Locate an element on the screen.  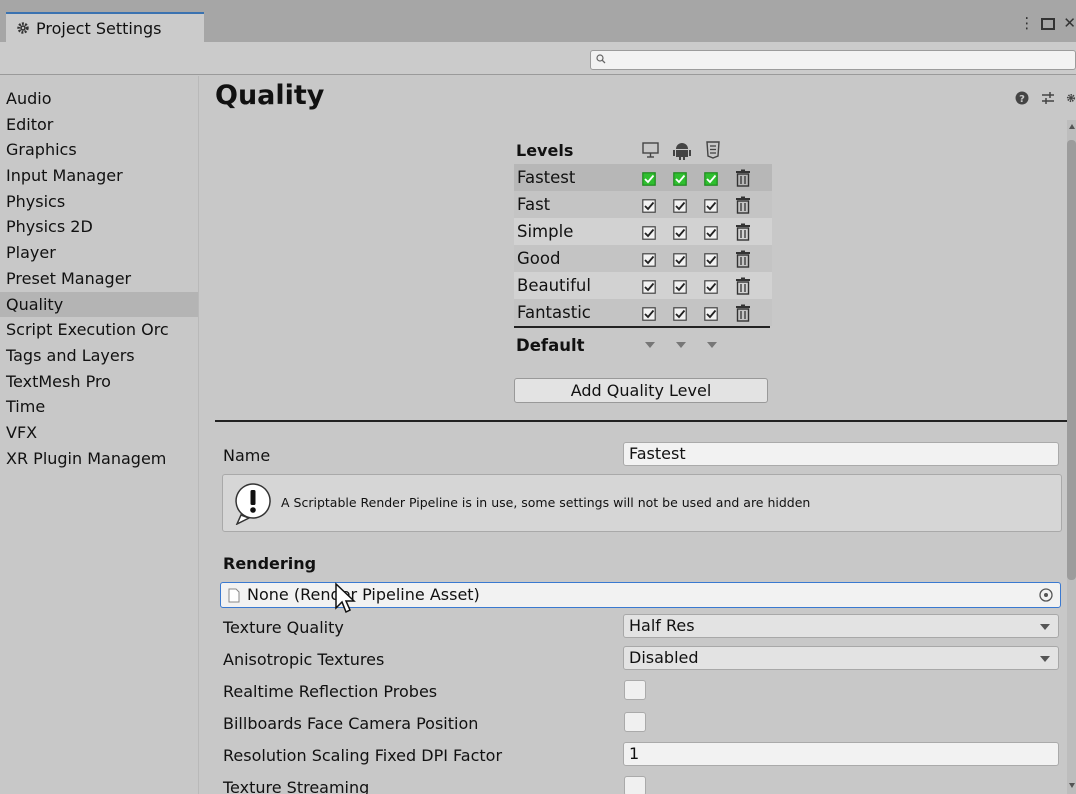
level-row: Fantastic is located at coordinates (643, 312).